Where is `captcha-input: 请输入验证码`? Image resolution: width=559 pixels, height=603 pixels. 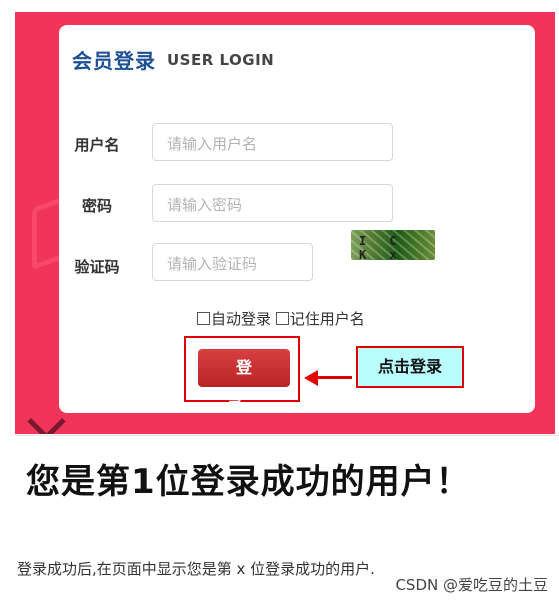 captcha-input: 请输入验证码 is located at coordinates (232, 262).